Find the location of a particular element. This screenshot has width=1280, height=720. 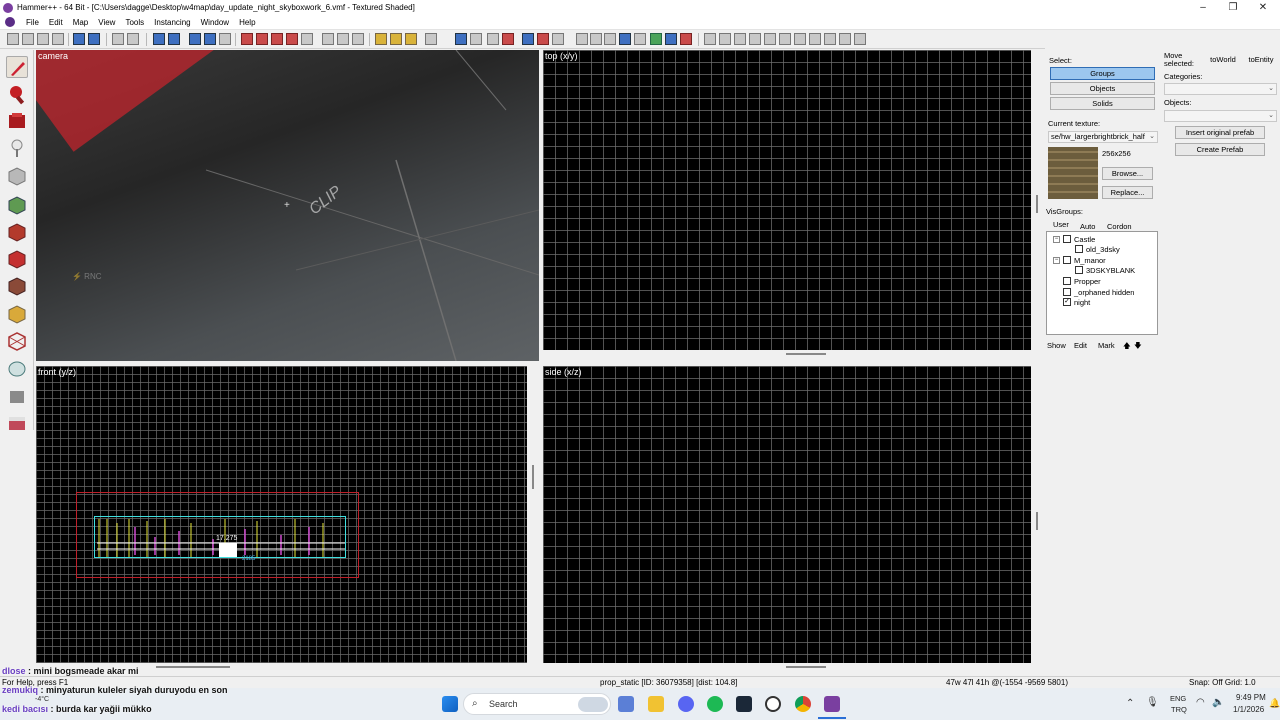

menu-map: Map is located at coordinates (81, 22).